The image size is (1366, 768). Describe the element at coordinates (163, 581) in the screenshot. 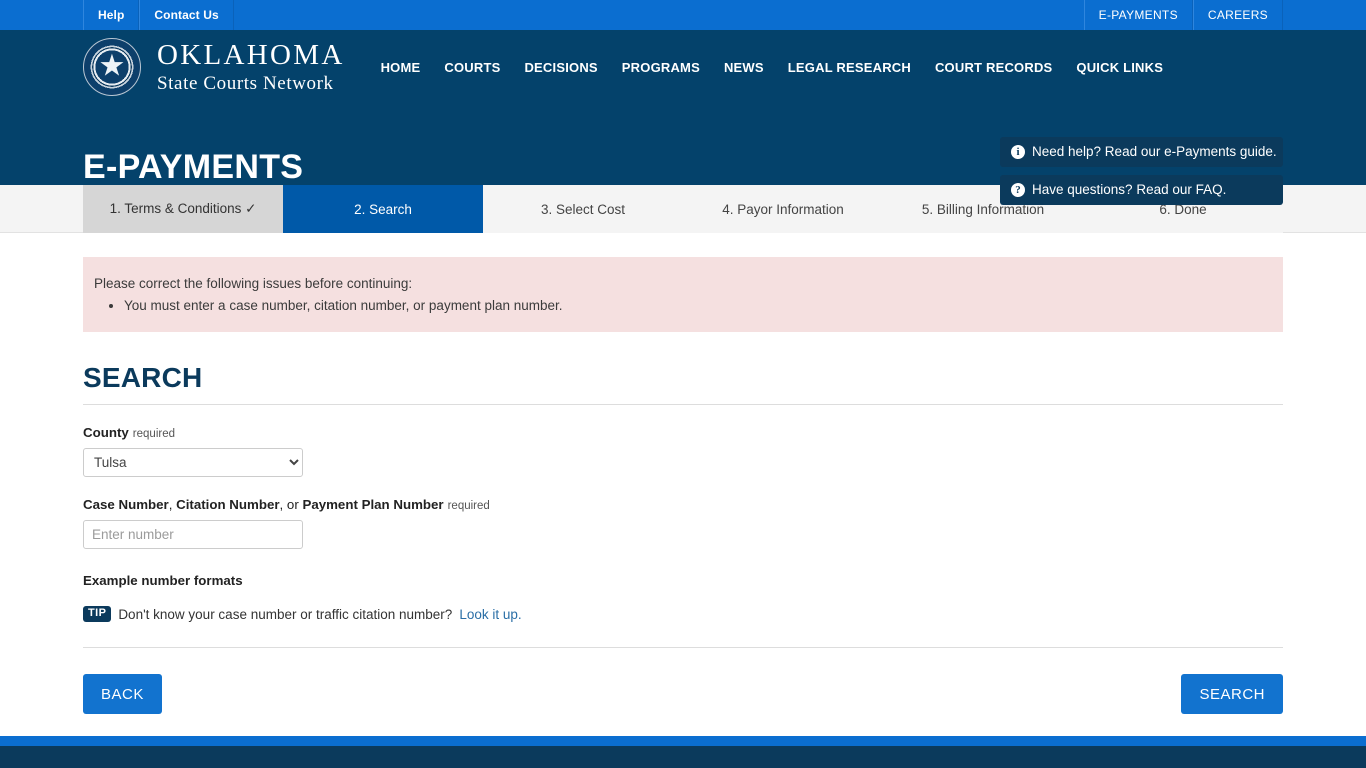

I see `example-formats-heading: Example number formats` at that location.